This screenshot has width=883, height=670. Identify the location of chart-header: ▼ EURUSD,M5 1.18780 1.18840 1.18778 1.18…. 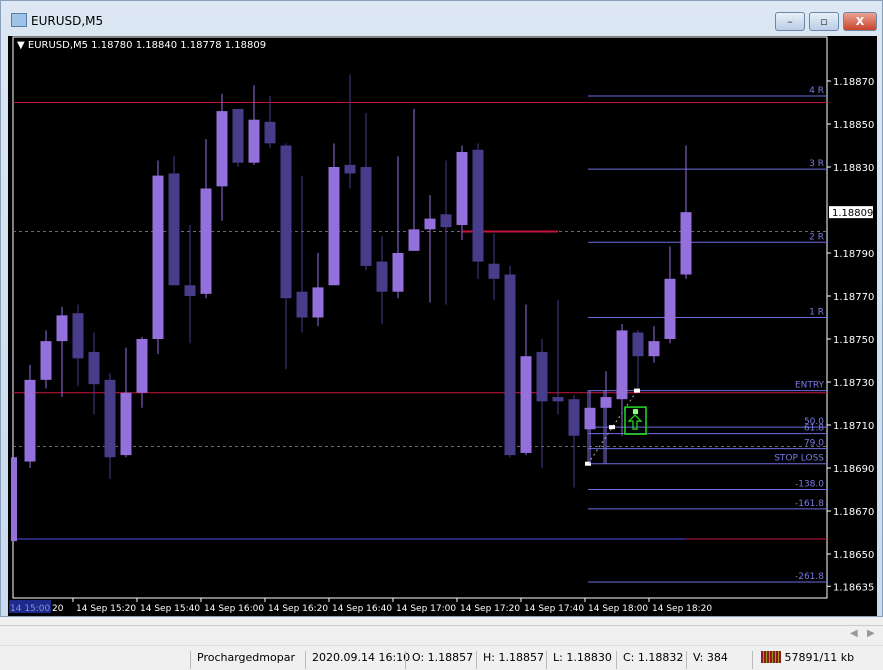
(142, 45).